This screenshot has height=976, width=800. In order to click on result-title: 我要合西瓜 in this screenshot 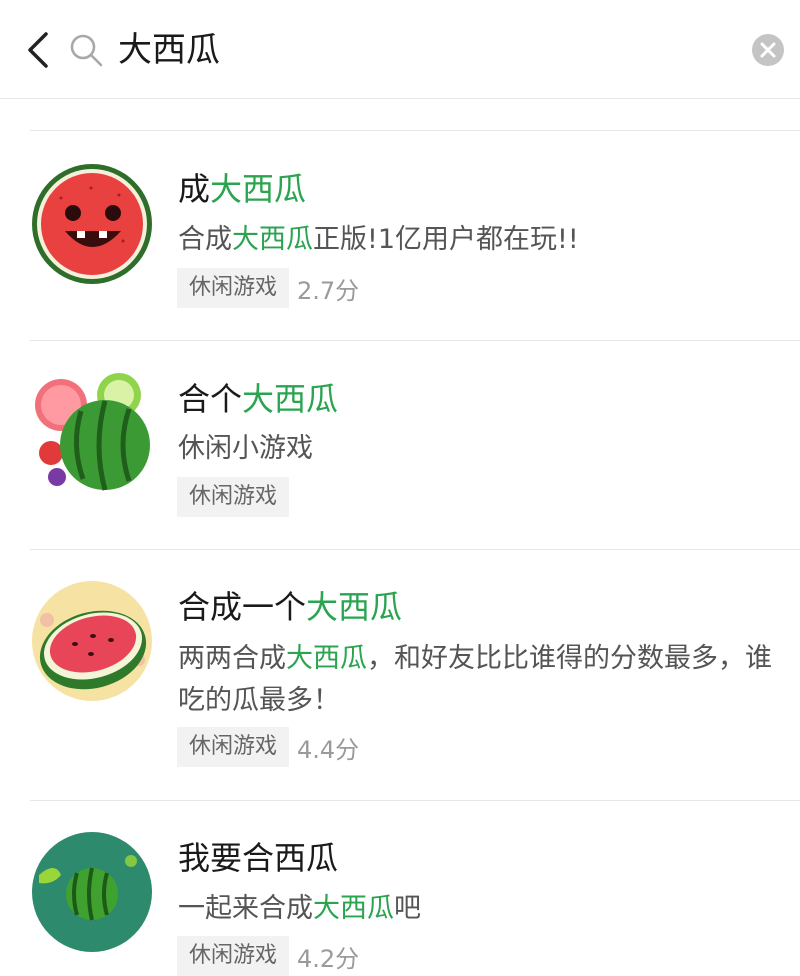, I will do `click(258, 858)`.